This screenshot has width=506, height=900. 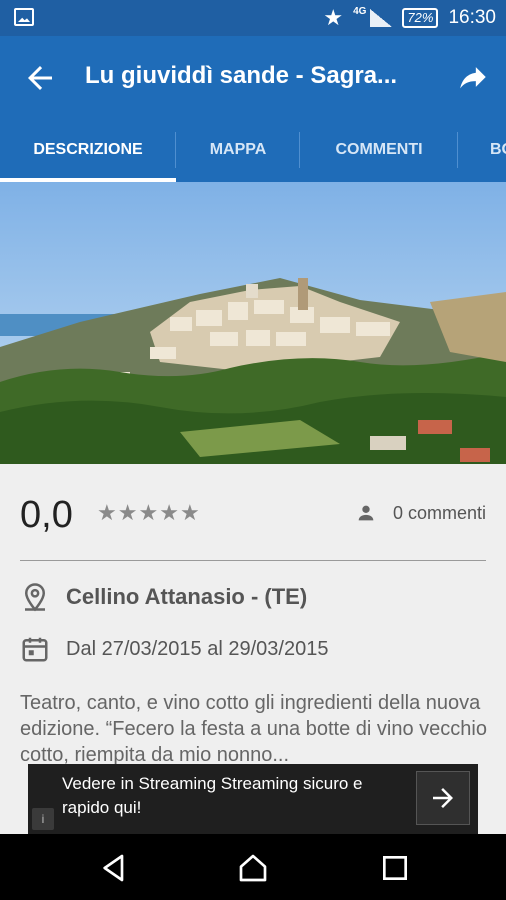 What do you see at coordinates (35, 649) in the screenshot?
I see `calendar-icon` at bounding box center [35, 649].